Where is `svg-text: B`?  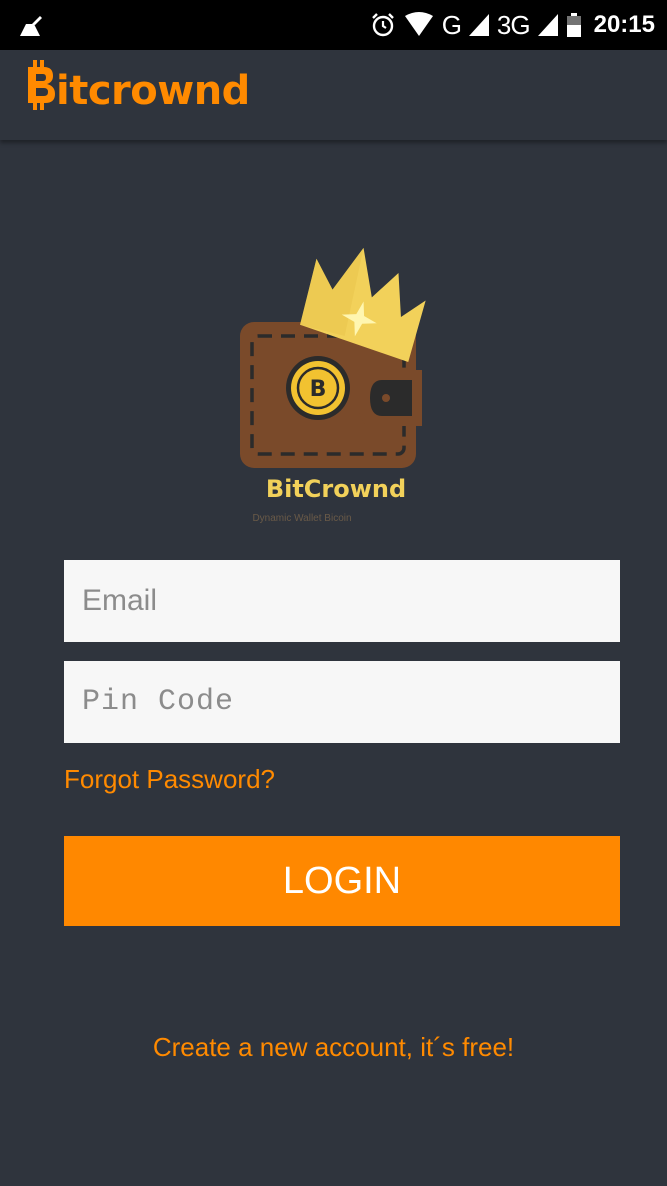 svg-text: B is located at coordinates (318, 389).